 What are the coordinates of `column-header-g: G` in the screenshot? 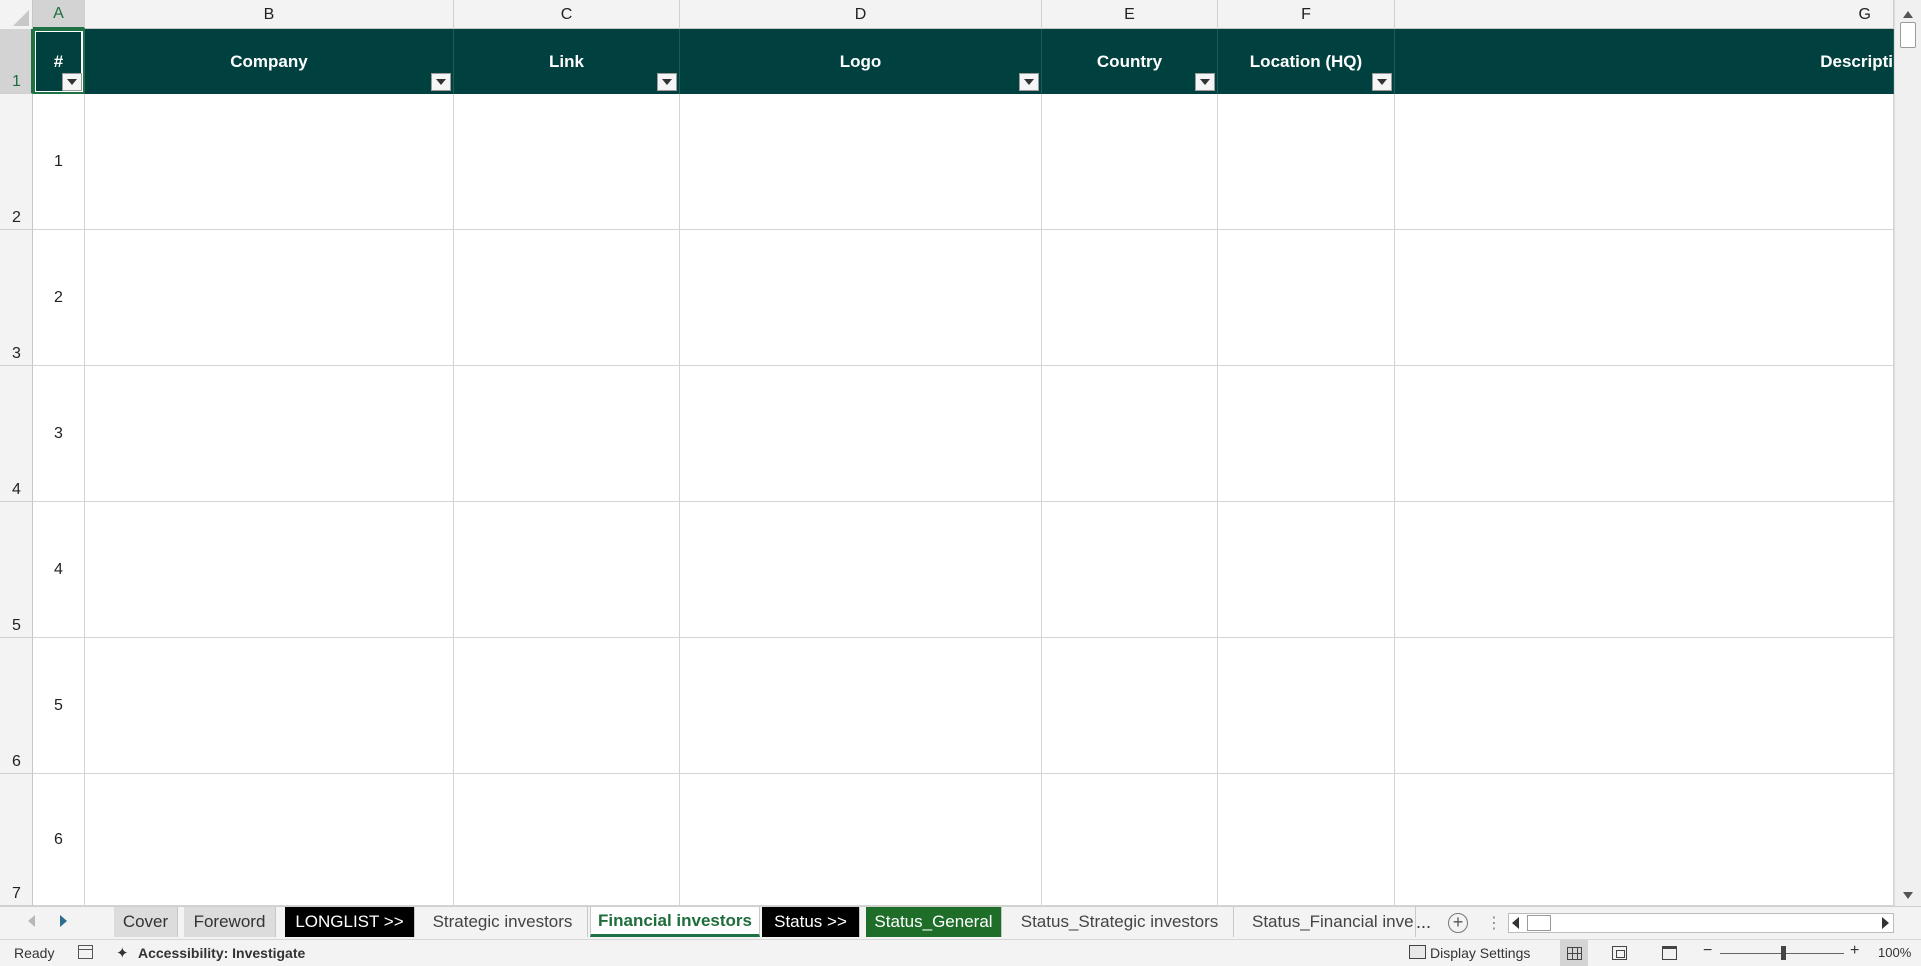 It's located at (1644, 14).